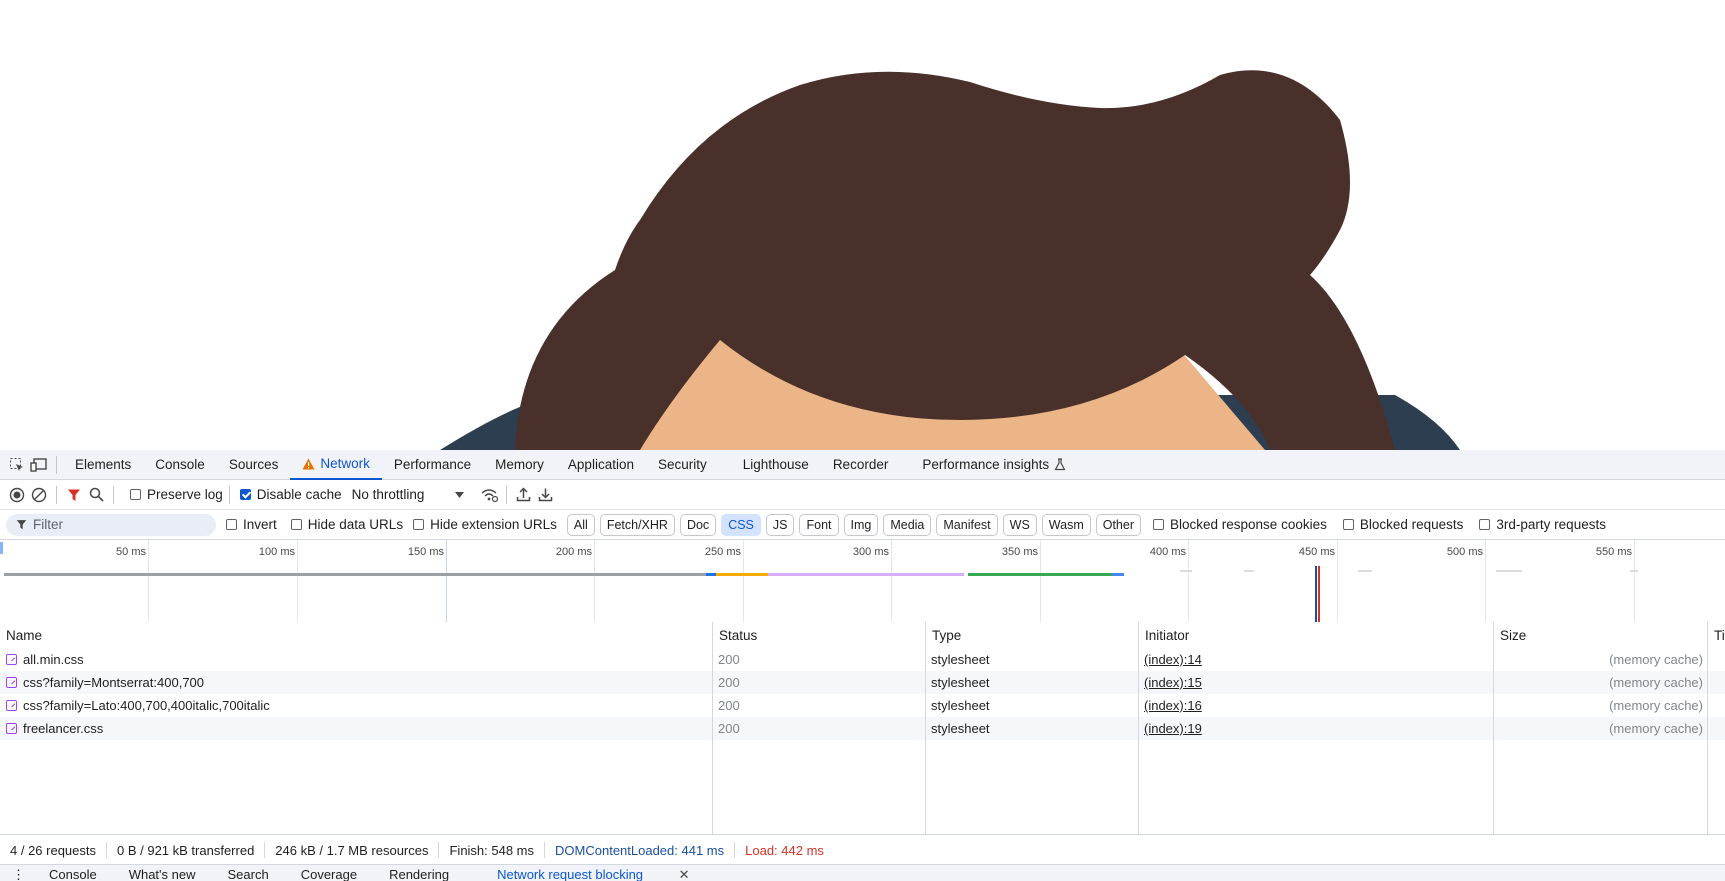 Image resolution: width=1725 pixels, height=881 pixels. What do you see at coordinates (356, 635) in the screenshot?
I see `column-header-name: Name` at bounding box center [356, 635].